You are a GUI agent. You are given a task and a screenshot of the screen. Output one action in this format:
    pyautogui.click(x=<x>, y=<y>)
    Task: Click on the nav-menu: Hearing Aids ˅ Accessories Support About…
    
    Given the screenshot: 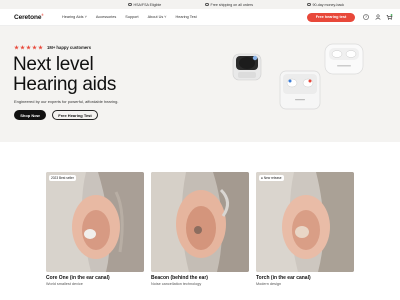 What is the action you would take?
    pyautogui.click(x=129, y=17)
    